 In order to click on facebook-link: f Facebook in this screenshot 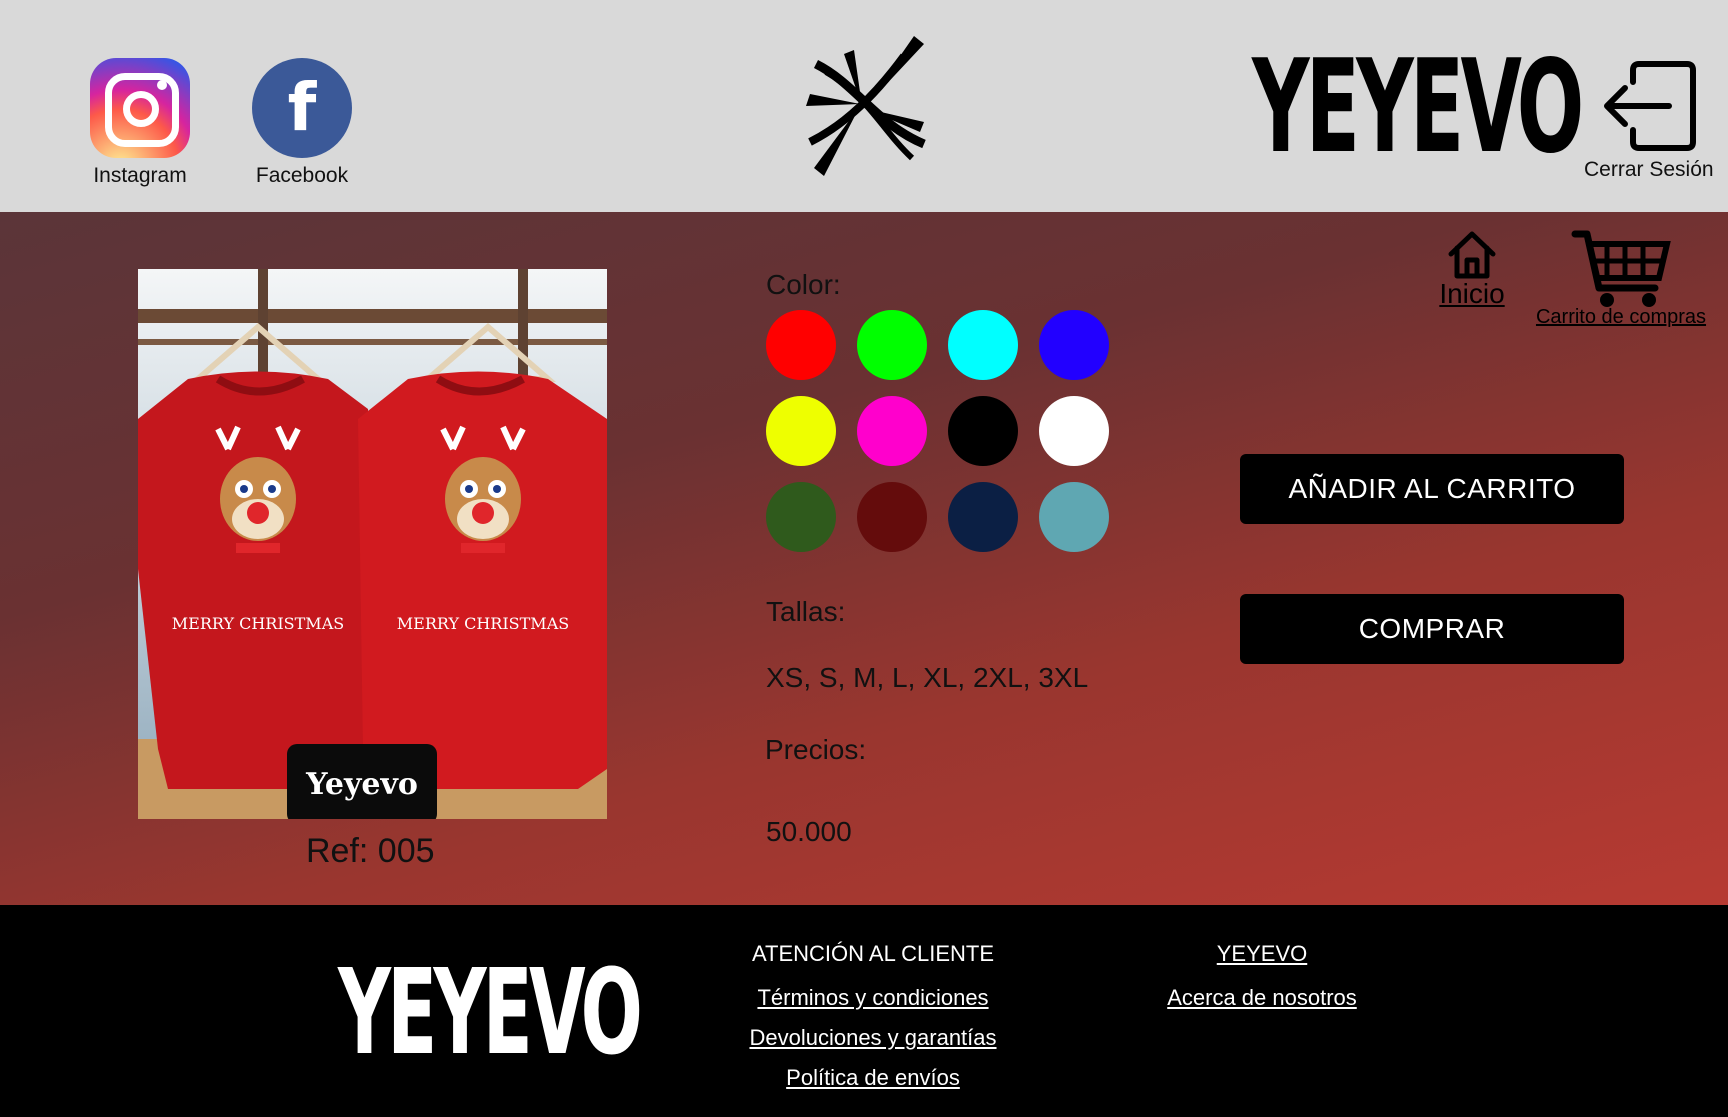, I will do `click(302, 123)`.